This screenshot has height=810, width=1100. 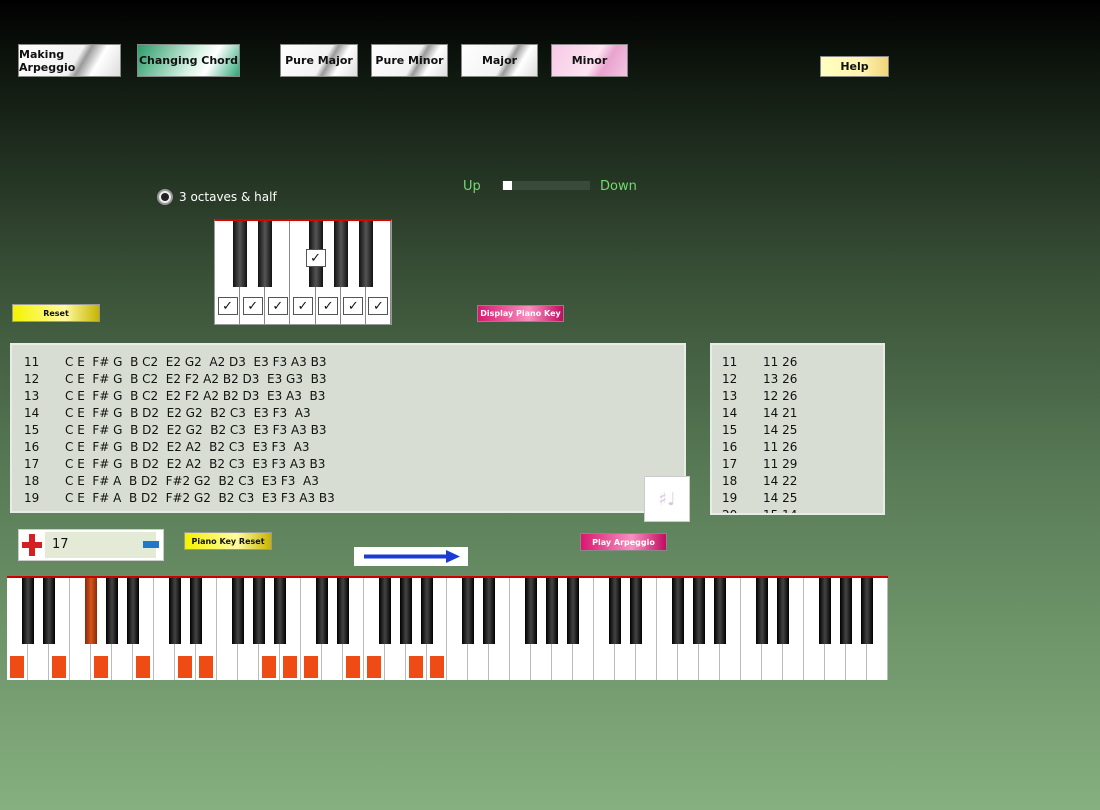 What do you see at coordinates (507, 185) in the screenshot?
I see `direction-slider-thumb` at bounding box center [507, 185].